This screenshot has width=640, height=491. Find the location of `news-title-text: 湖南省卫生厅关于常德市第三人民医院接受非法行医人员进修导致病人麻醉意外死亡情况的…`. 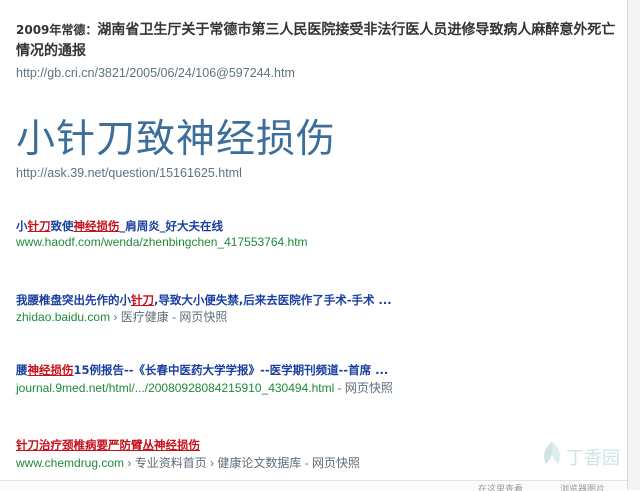

news-title-text: 湖南省卫生厅关于常德市第三人民医院接受非法行医人员进修导致病人麻醉意外死亡情况的… is located at coordinates (316, 40).